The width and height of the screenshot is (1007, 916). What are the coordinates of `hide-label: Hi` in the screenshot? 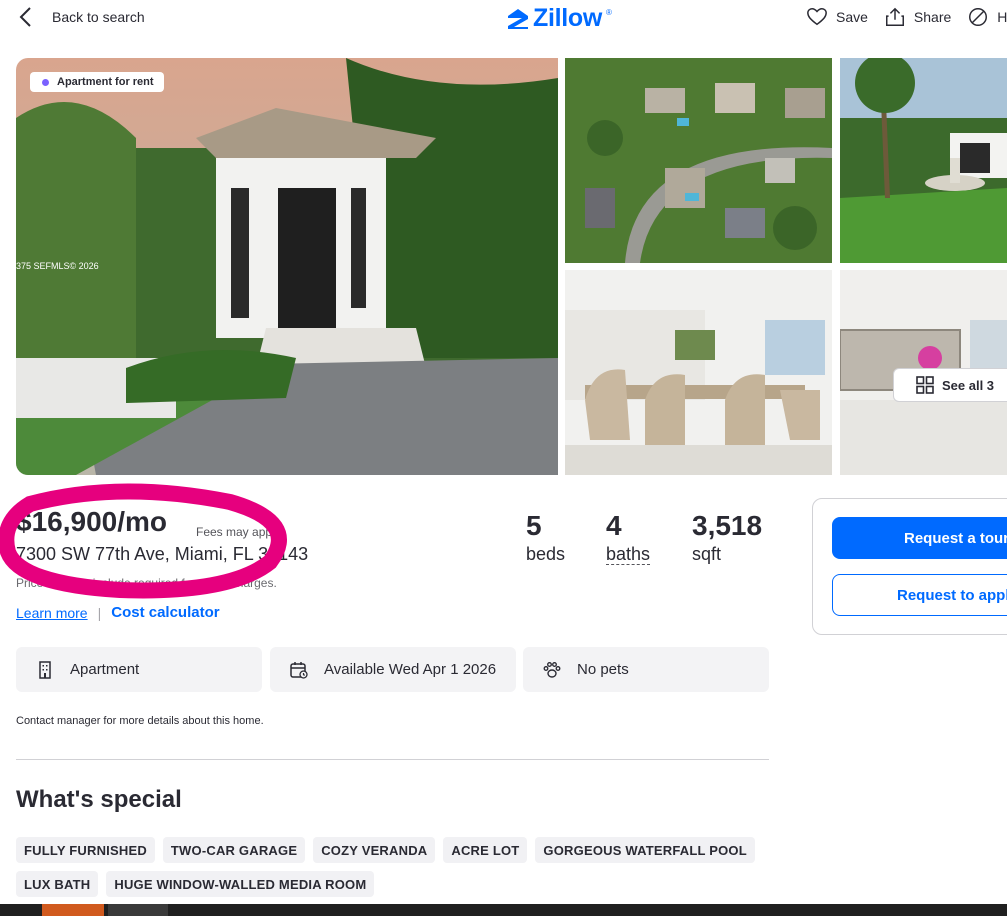 It's located at (1002, 17).